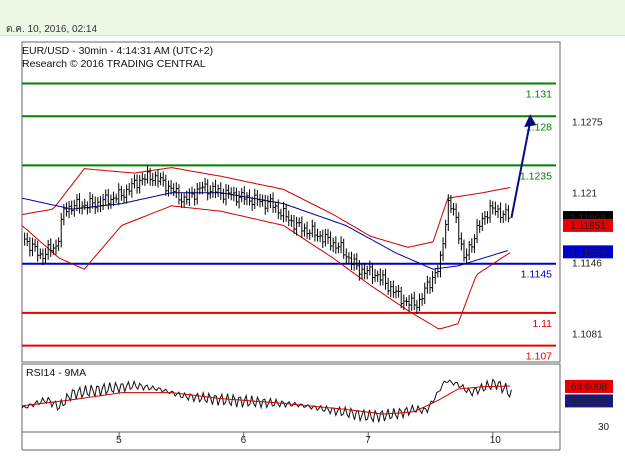 This screenshot has width=625, height=476. Describe the element at coordinates (56, 373) in the screenshot. I see `rsi-title: RSI14 - 9MA` at that location.